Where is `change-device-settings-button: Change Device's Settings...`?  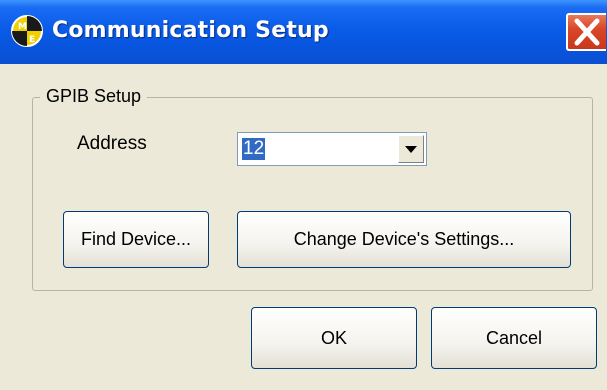
change-device-settings-button: Change Device's Settings... is located at coordinates (404, 239).